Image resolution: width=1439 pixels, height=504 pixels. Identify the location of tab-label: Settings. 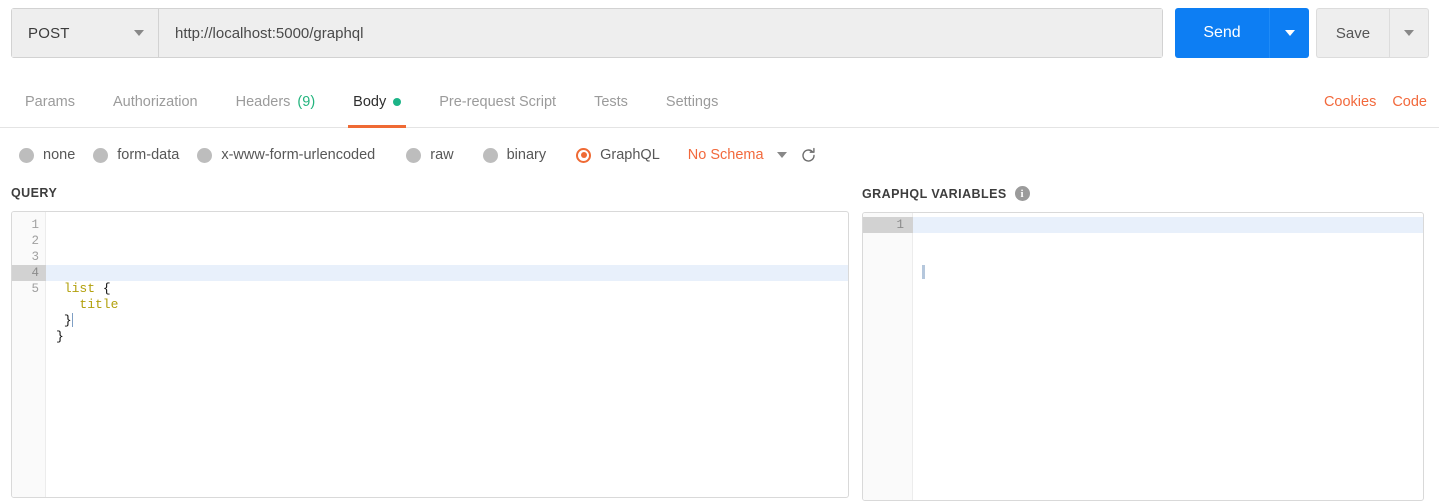
(692, 101).